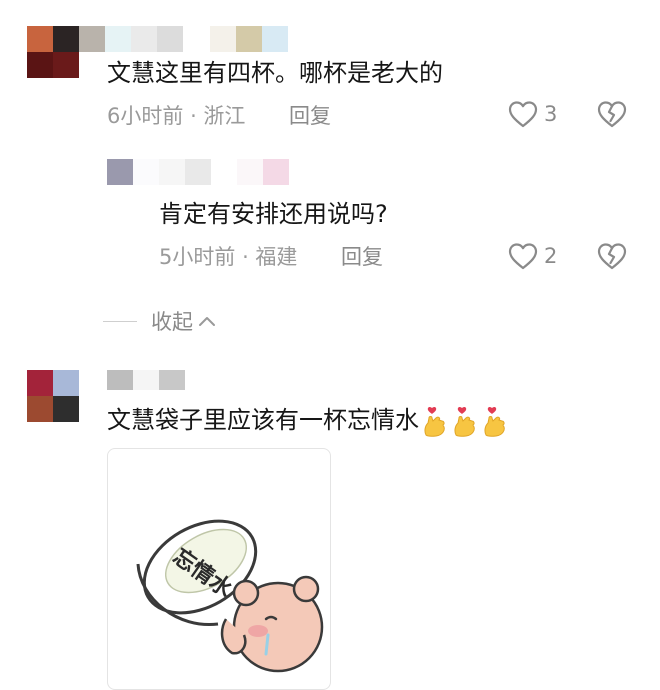 Image resolution: width=660 pixels, height=690 pixels. Describe the element at coordinates (145, 116) in the screenshot. I see `comment-time: 6小时前` at that location.